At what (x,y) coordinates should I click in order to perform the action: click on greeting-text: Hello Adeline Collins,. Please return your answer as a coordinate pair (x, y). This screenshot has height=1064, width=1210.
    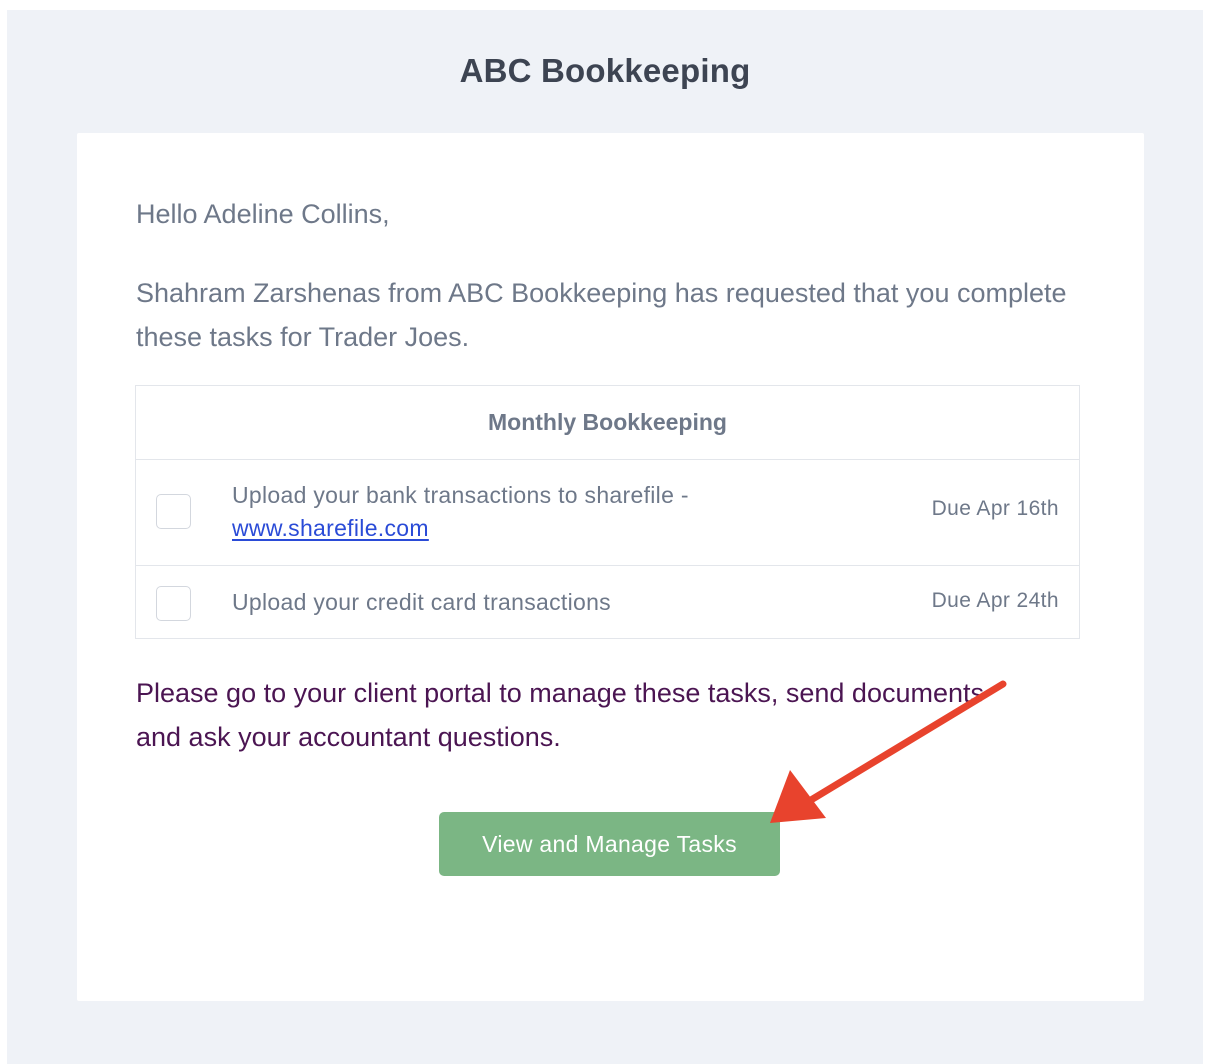
    Looking at the image, I should click on (263, 214).